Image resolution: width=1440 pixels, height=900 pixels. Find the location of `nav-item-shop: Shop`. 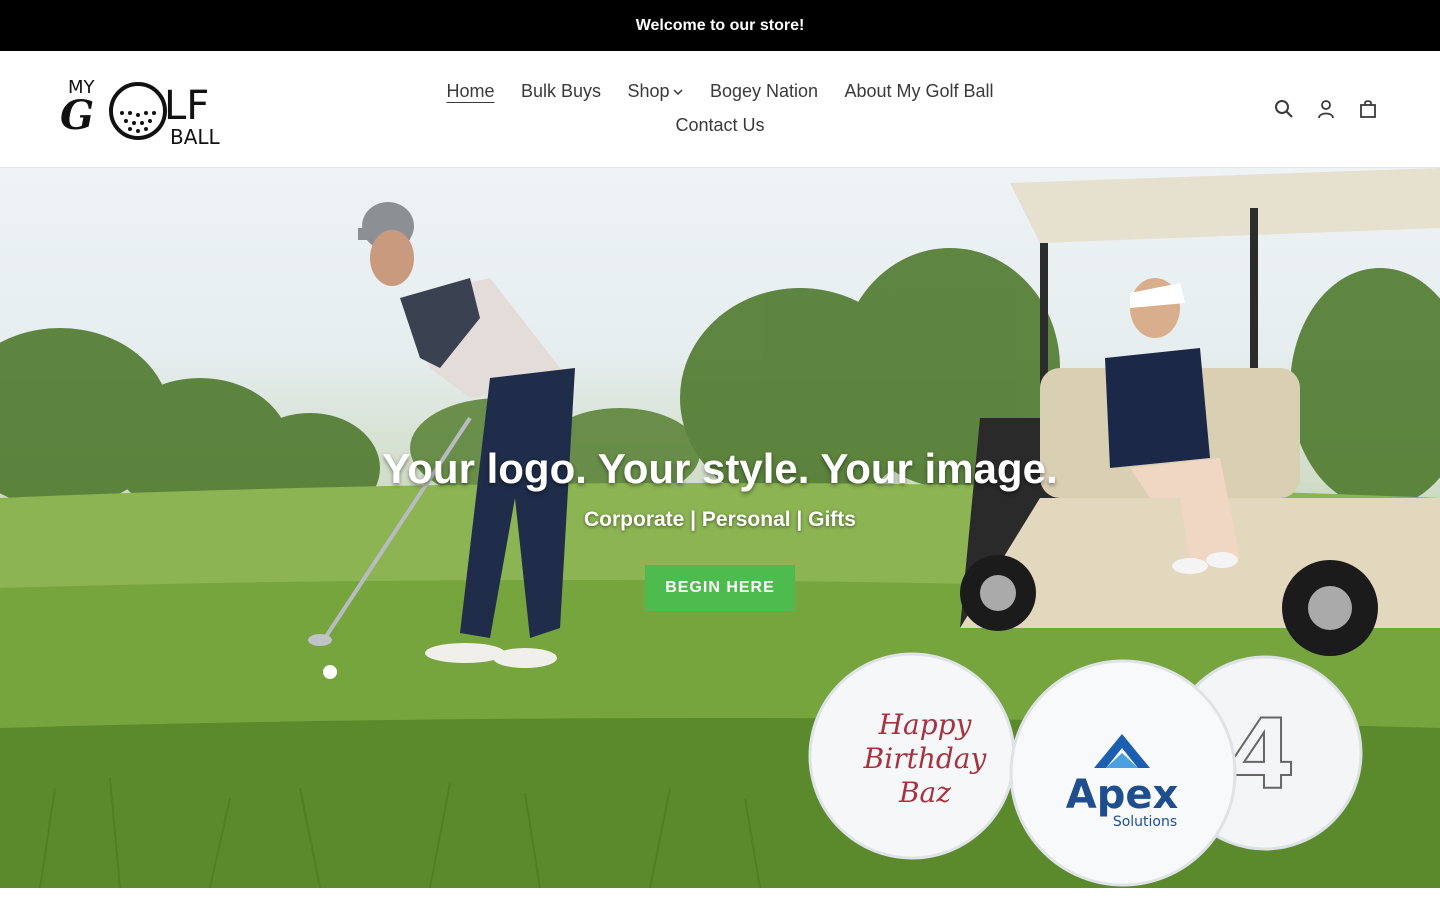

nav-item-shop: Shop is located at coordinates (655, 91).